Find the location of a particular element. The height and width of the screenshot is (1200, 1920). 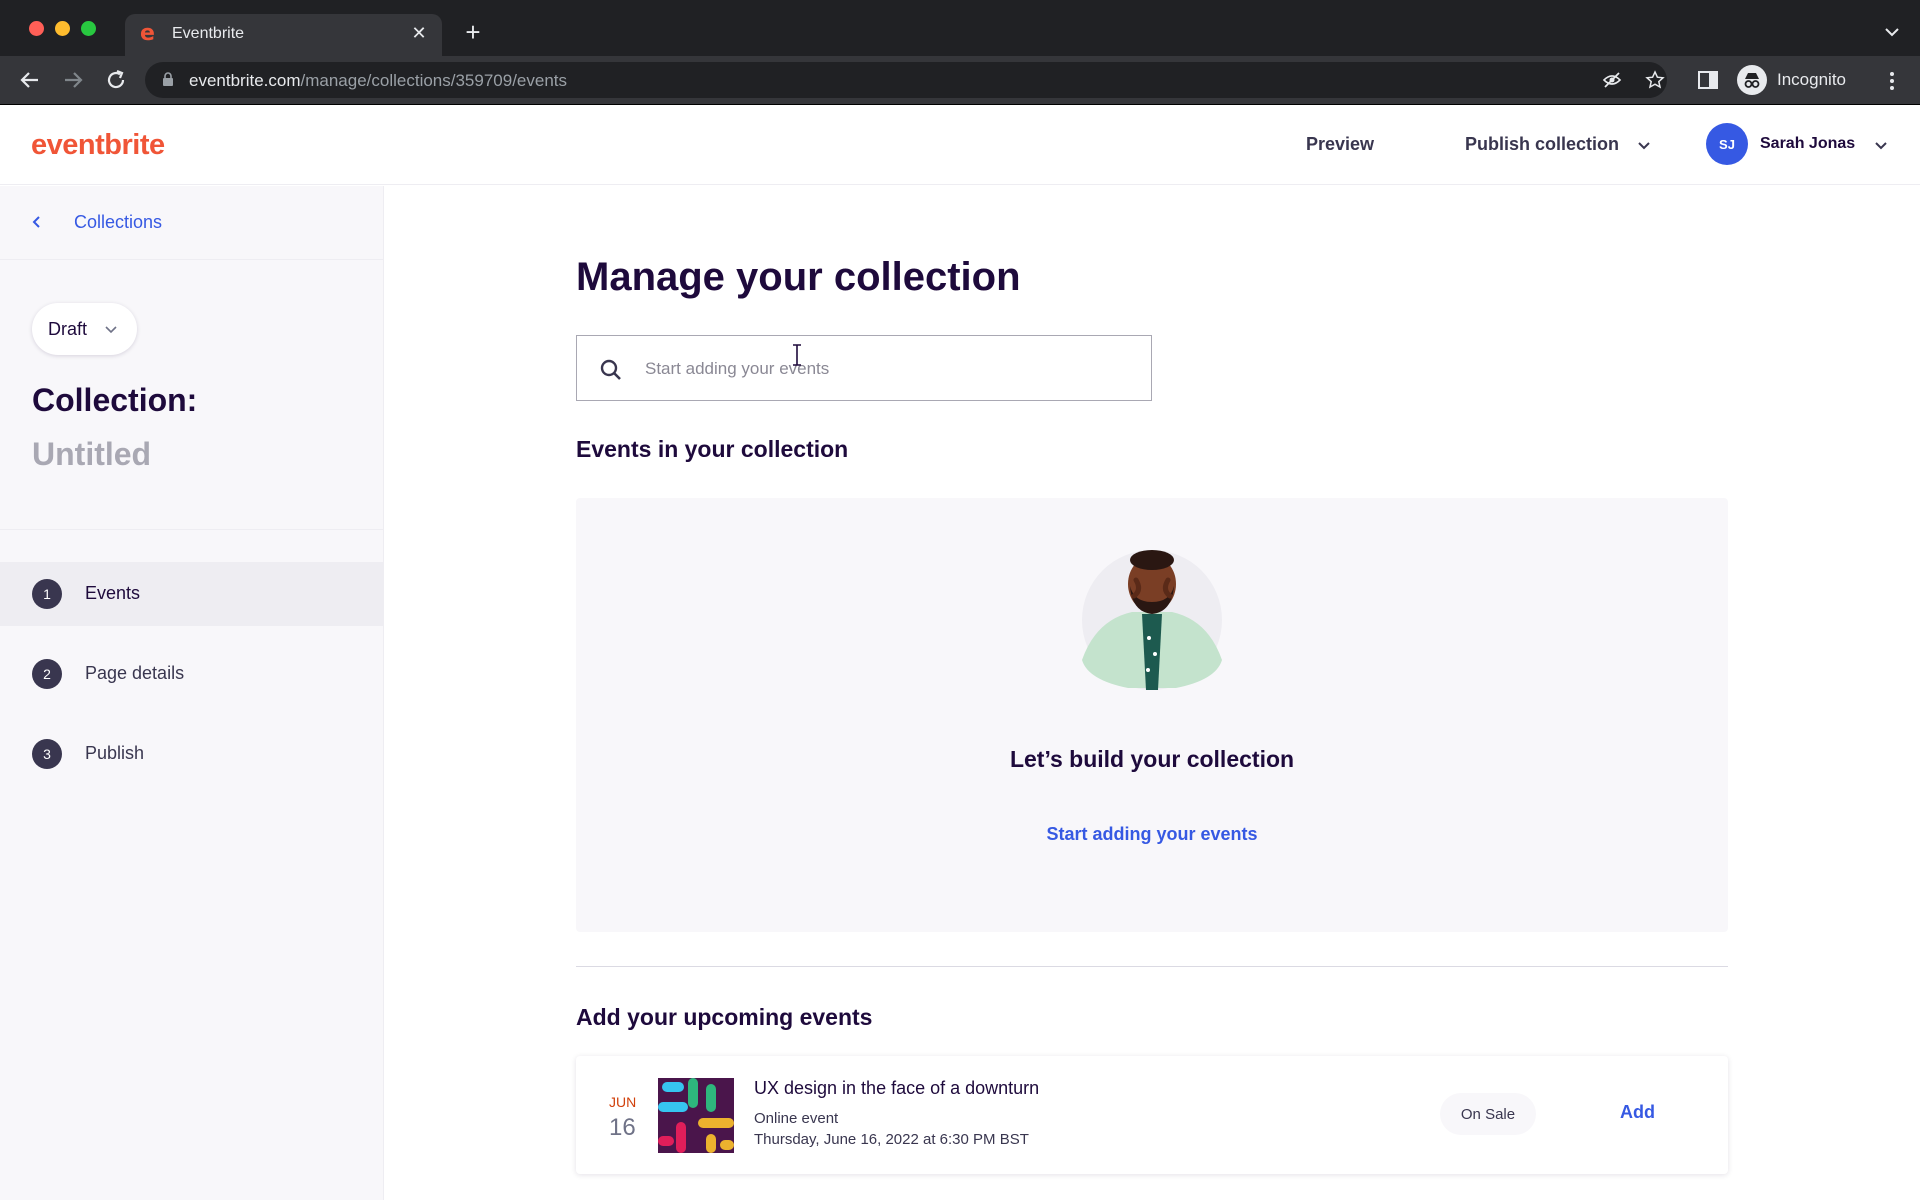

sidebar-item-label: Events is located at coordinates (113, 593).